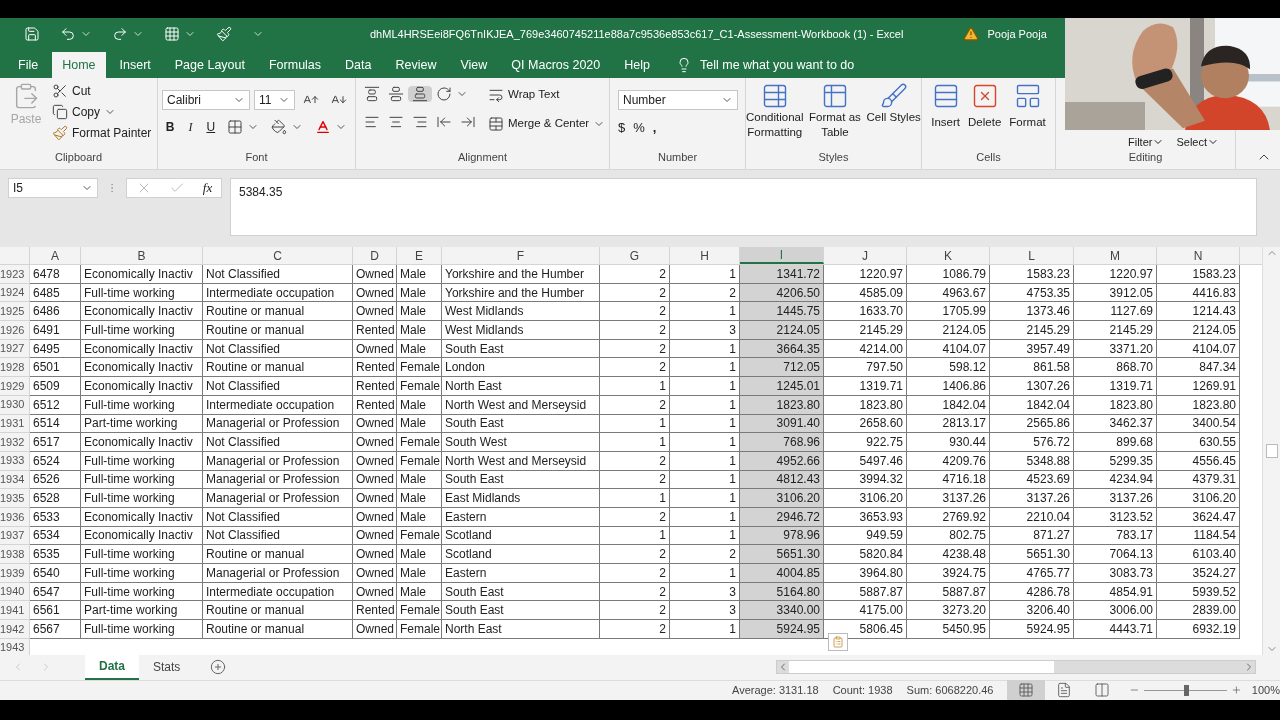  What do you see at coordinates (206, 100) in the screenshot?
I see `font-family-field: Calibri` at bounding box center [206, 100].